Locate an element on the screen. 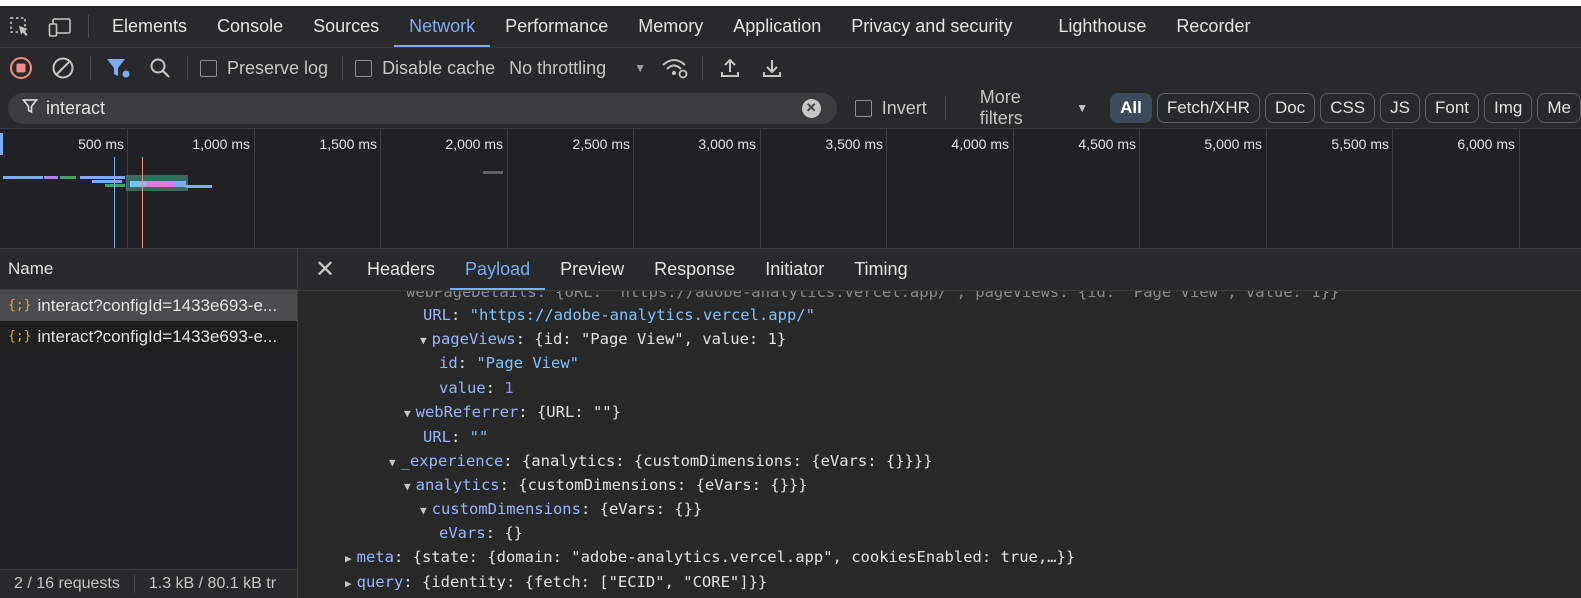  filter-input is located at coordinates (426, 108).